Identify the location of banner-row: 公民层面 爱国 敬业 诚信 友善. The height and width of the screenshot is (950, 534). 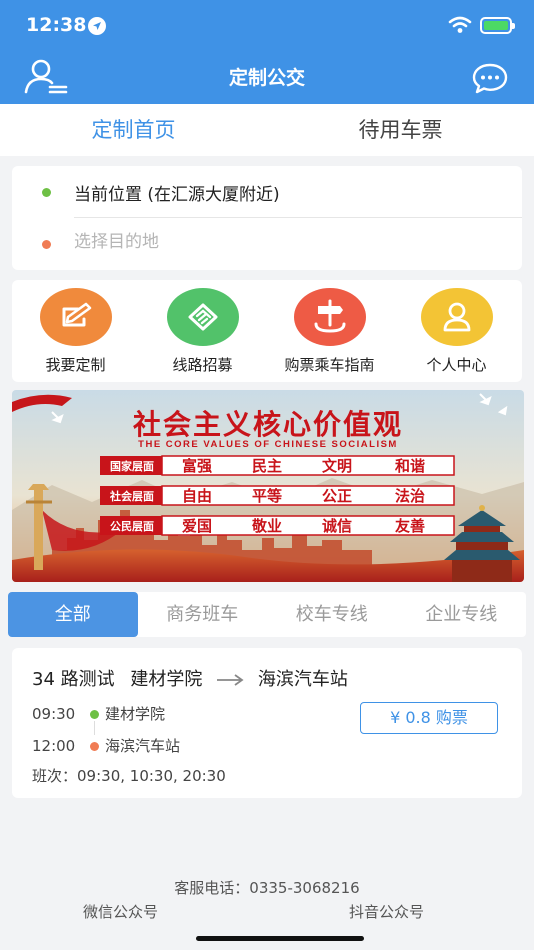
(277, 525).